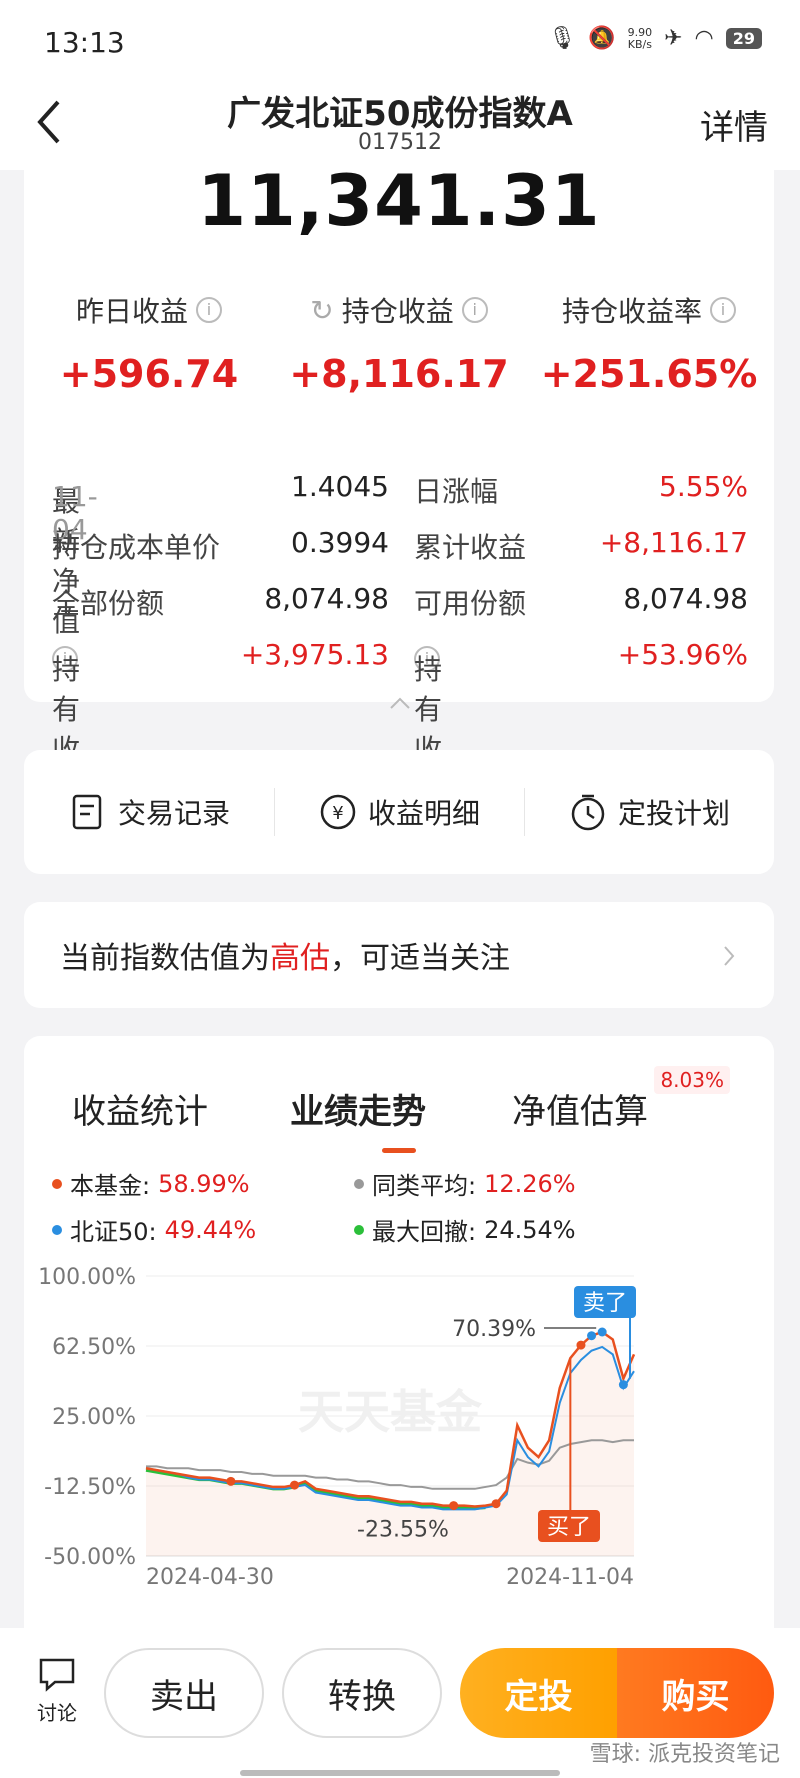 The height and width of the screenshot is (1778, 800). Describe the element at coordinates (131, 311) in the screenshot. I see `metric-label: 昨日收益` at that location.